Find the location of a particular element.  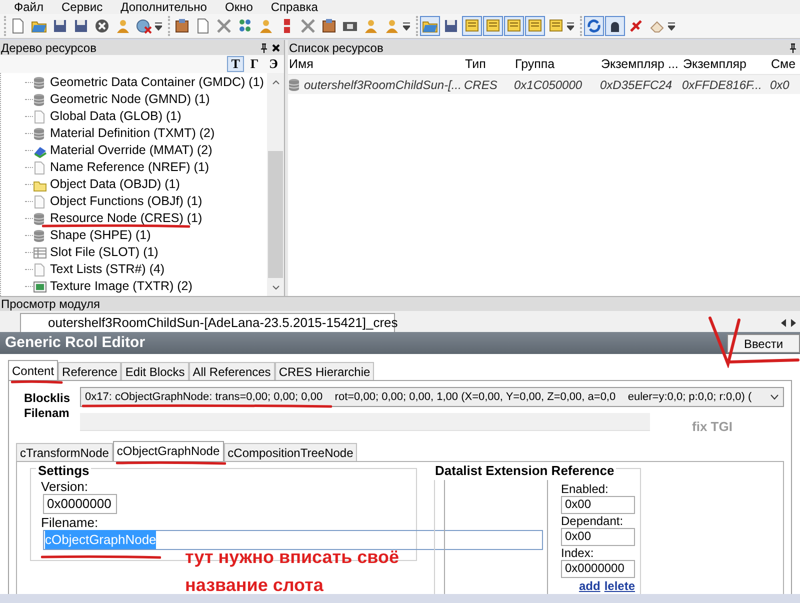

table-cell-text: 0x0 is located at coordinates (780, 85).